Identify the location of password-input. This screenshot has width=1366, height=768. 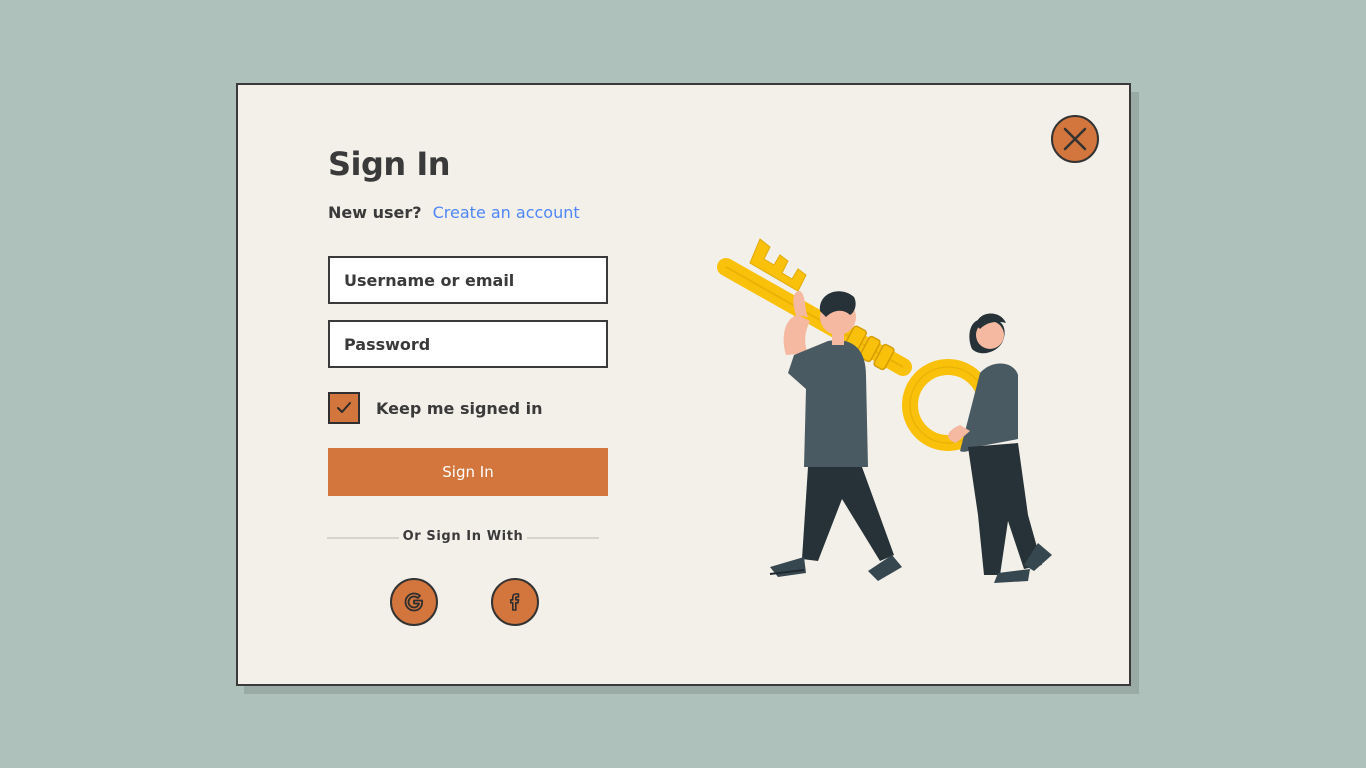
(468, 344).